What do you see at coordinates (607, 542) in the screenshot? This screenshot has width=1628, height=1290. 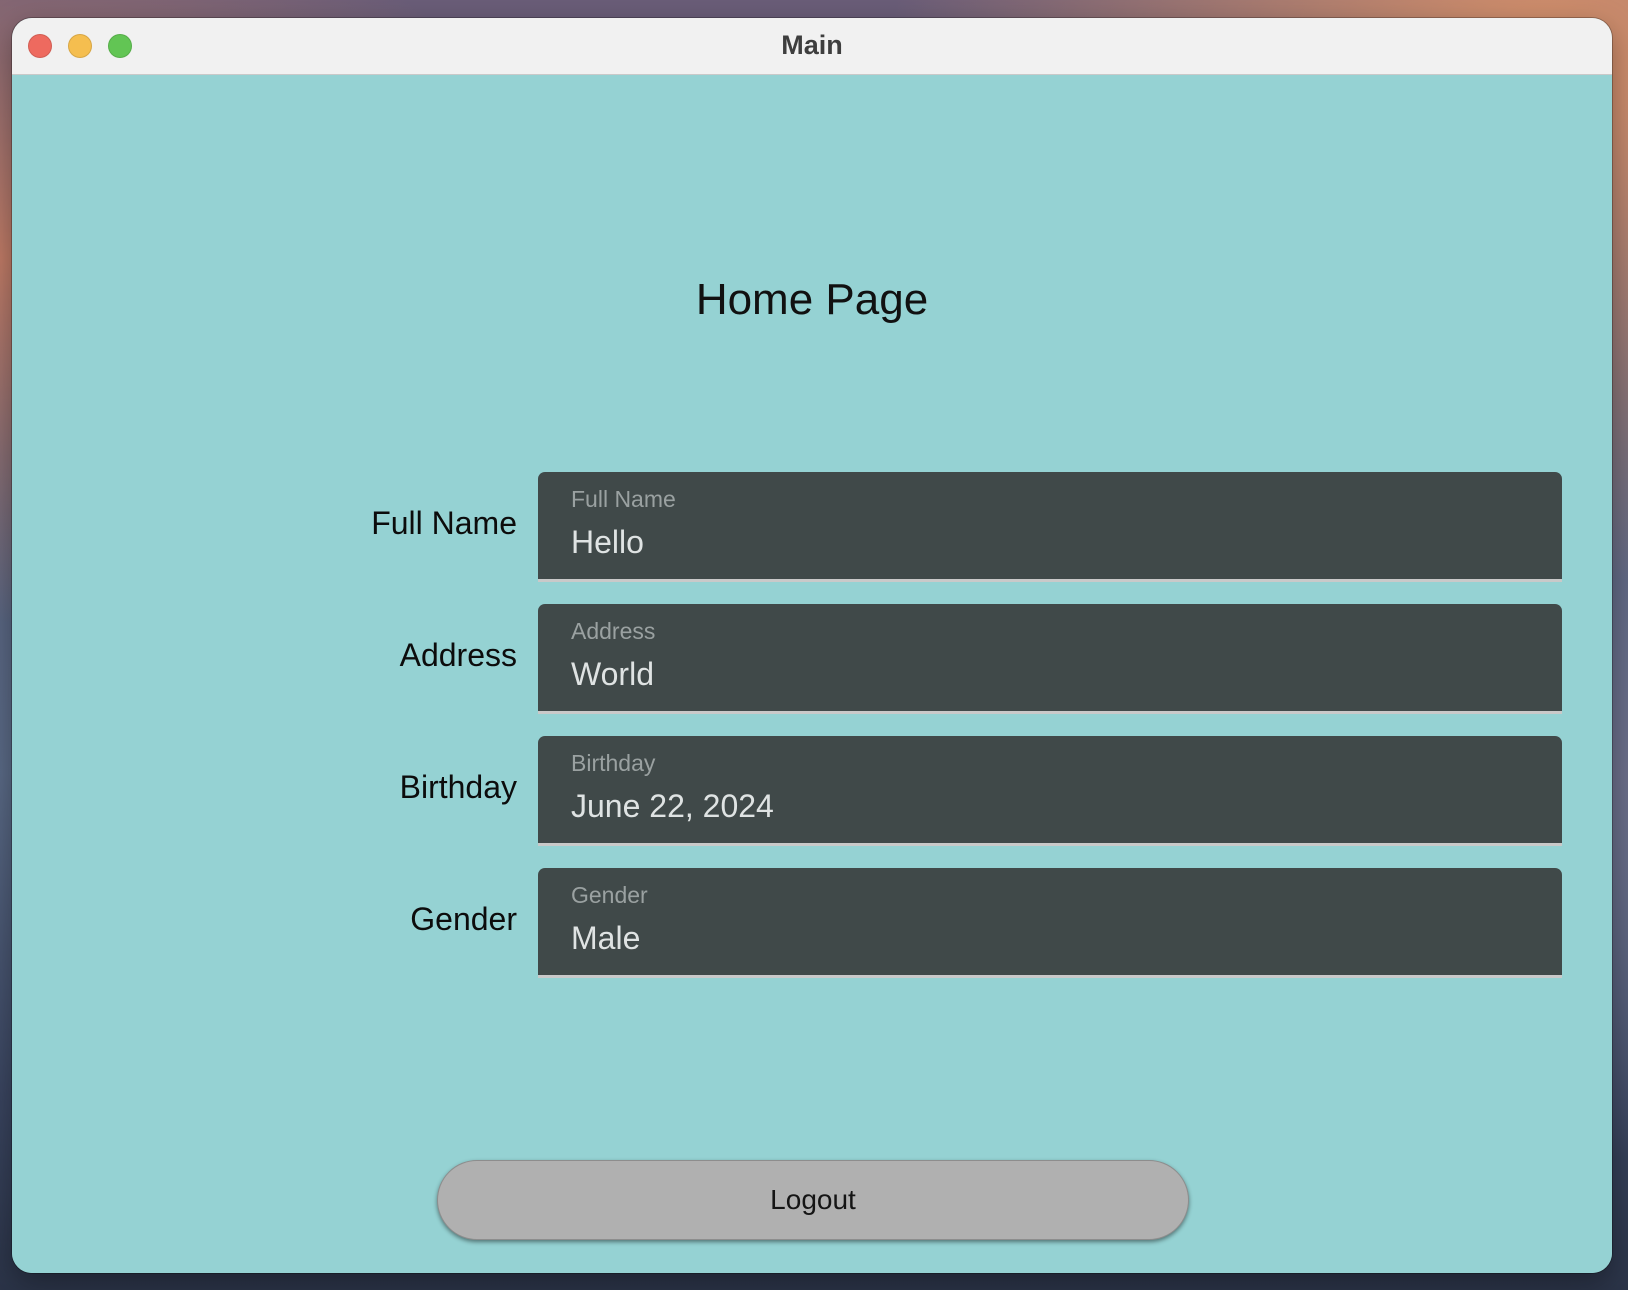 I see `full-name-value: Hello` at bounding box center [607, 542].